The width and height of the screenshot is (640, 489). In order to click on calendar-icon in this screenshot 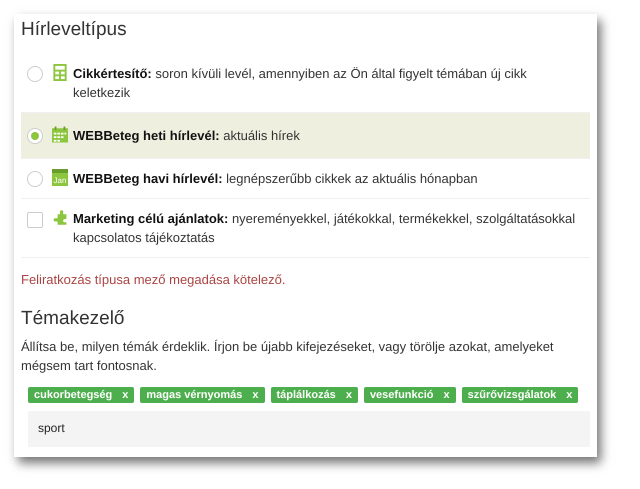, I will do `click(60, 134)`.